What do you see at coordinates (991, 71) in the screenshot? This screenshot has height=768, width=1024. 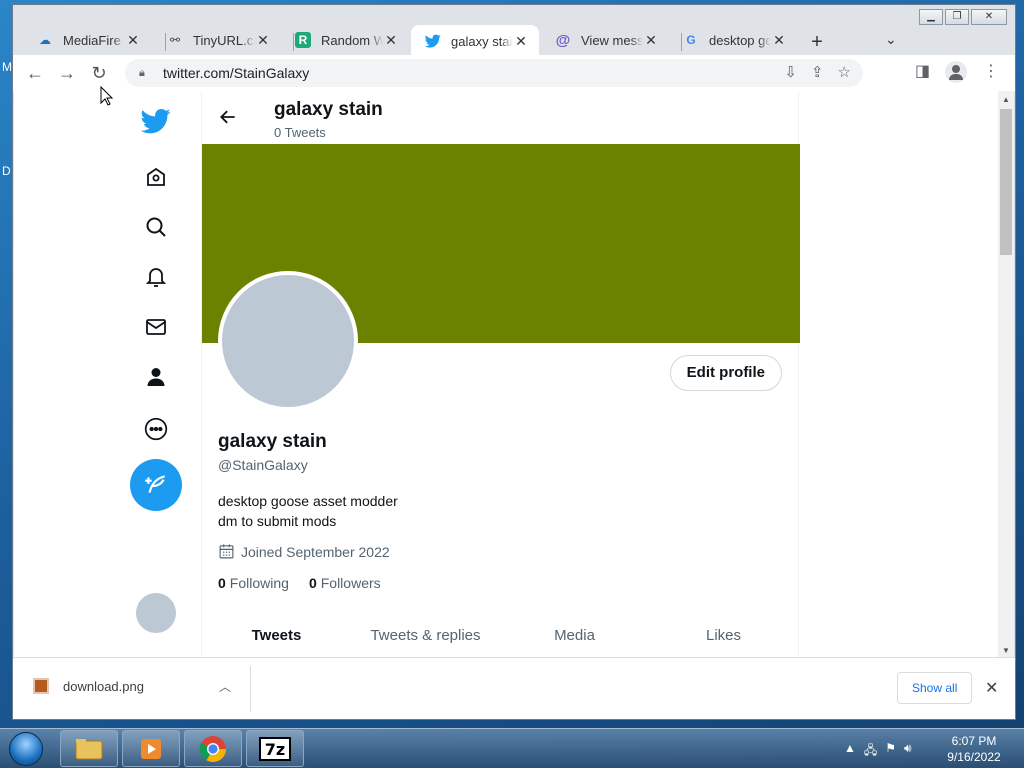 I see `menu-kebab-icon: ⋮` at bounding box center [991, 71].